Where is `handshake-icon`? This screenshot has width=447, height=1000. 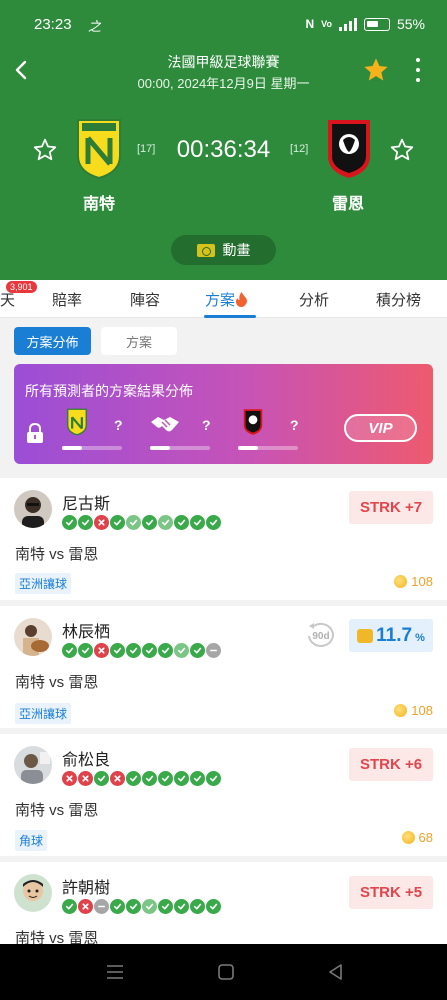 handshake-icon is located at coordinates (165, 424).